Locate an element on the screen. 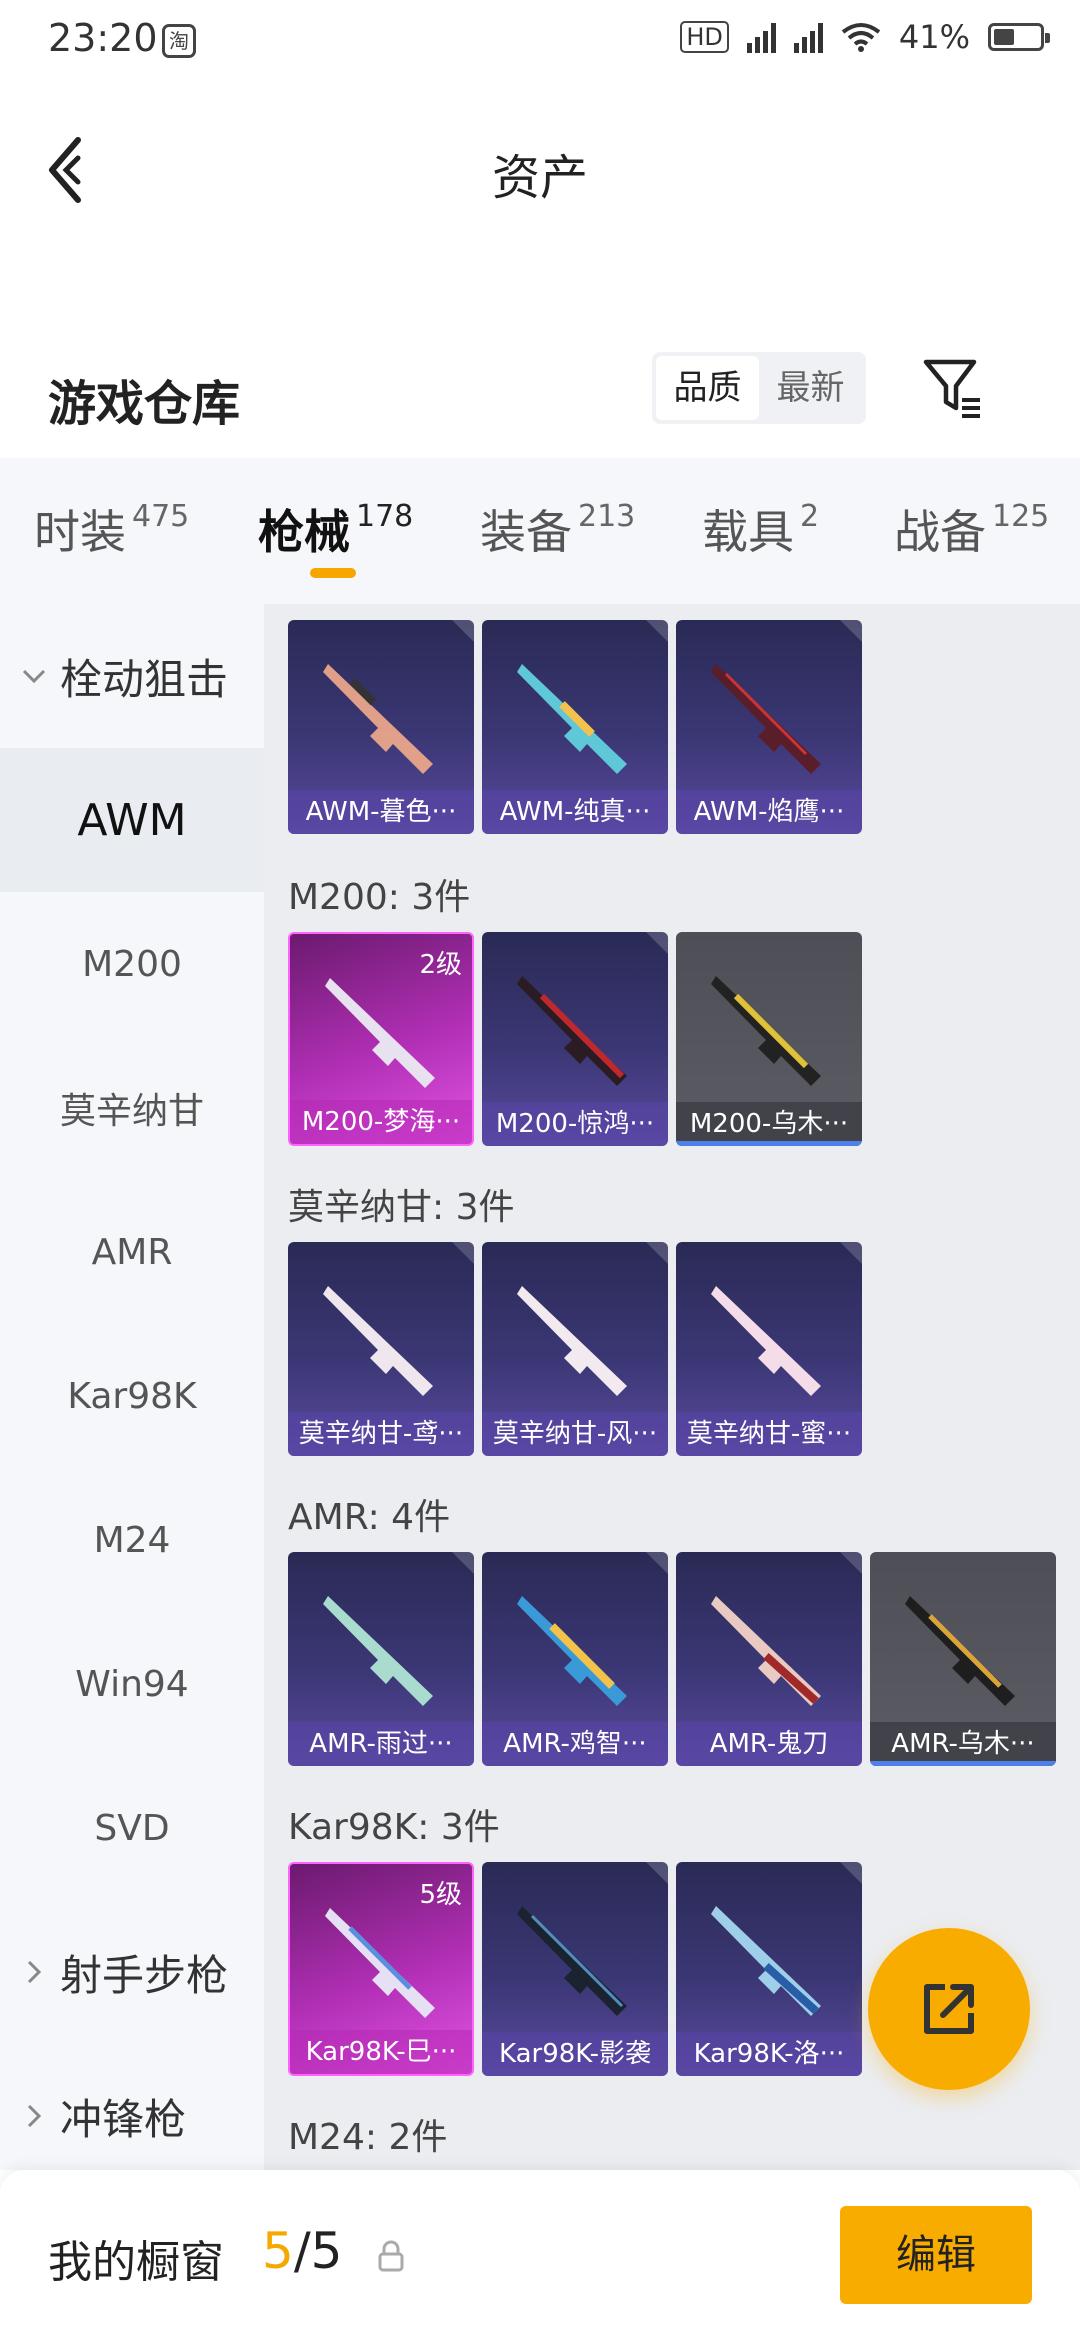 This screenshot has height=2340, width=1080. wifi-icon is located at coordinates (861, 37).